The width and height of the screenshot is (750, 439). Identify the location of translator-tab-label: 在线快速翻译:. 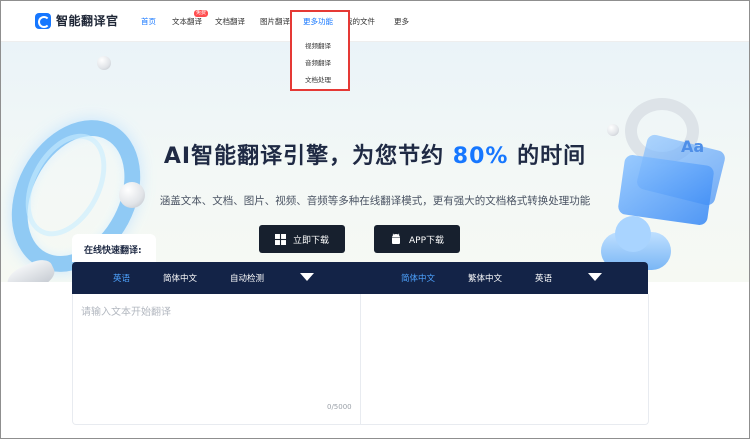
(113, 251).